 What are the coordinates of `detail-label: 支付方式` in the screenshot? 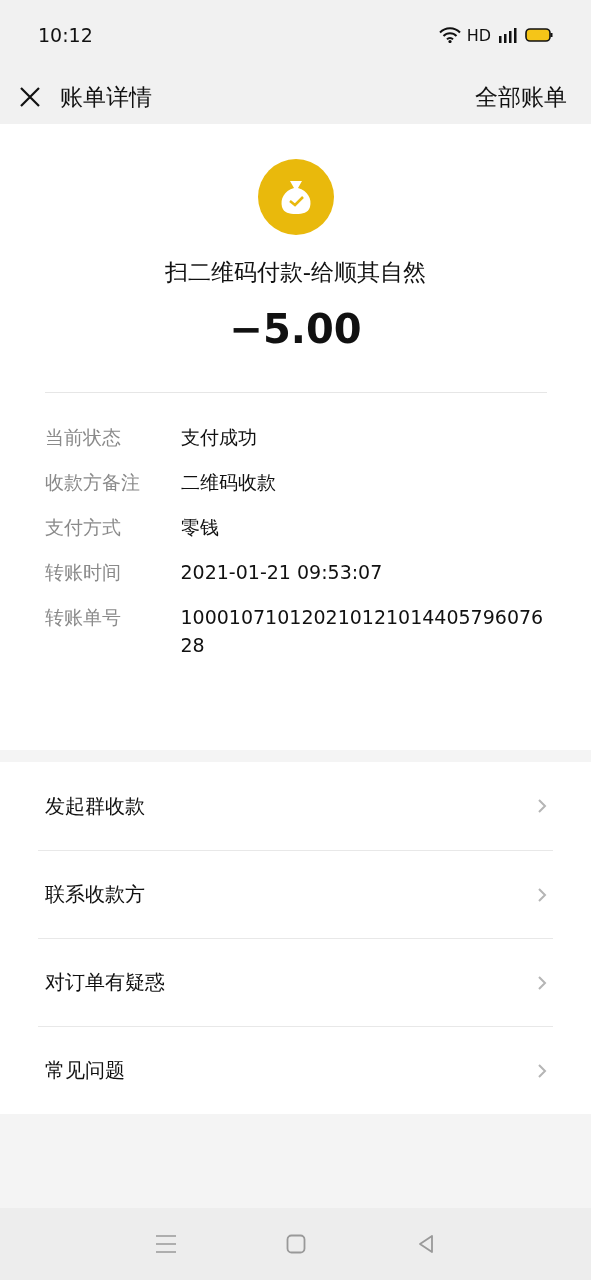 It's located at (83, 527).